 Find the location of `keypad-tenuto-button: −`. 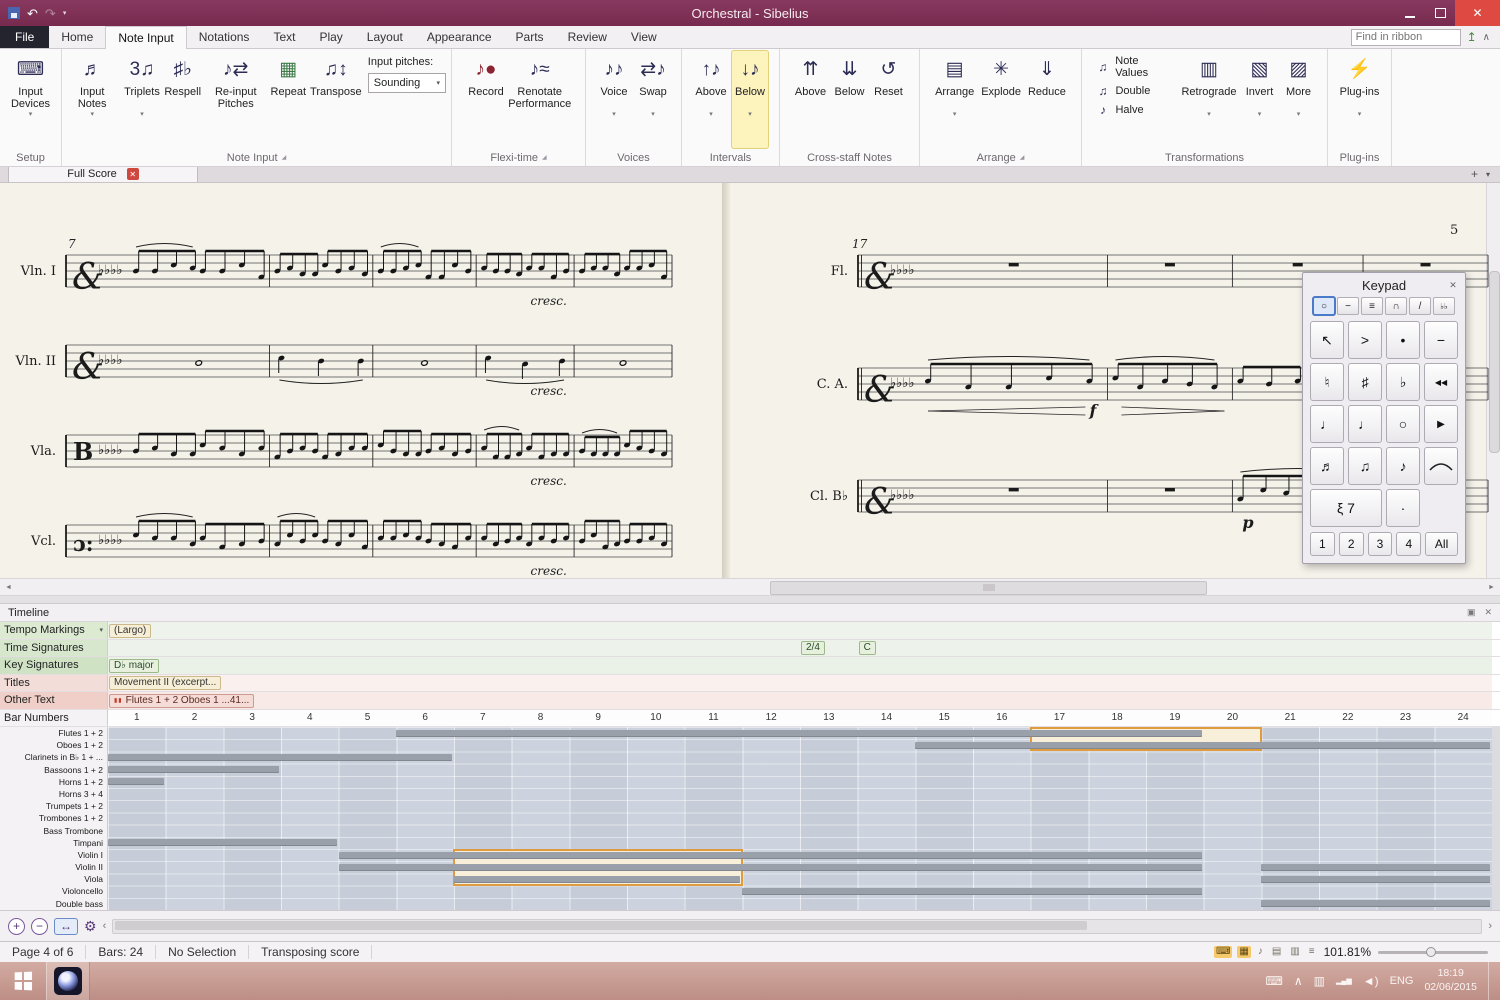

keypad-tenuto-button: − is located at coordinates (1441, 340).